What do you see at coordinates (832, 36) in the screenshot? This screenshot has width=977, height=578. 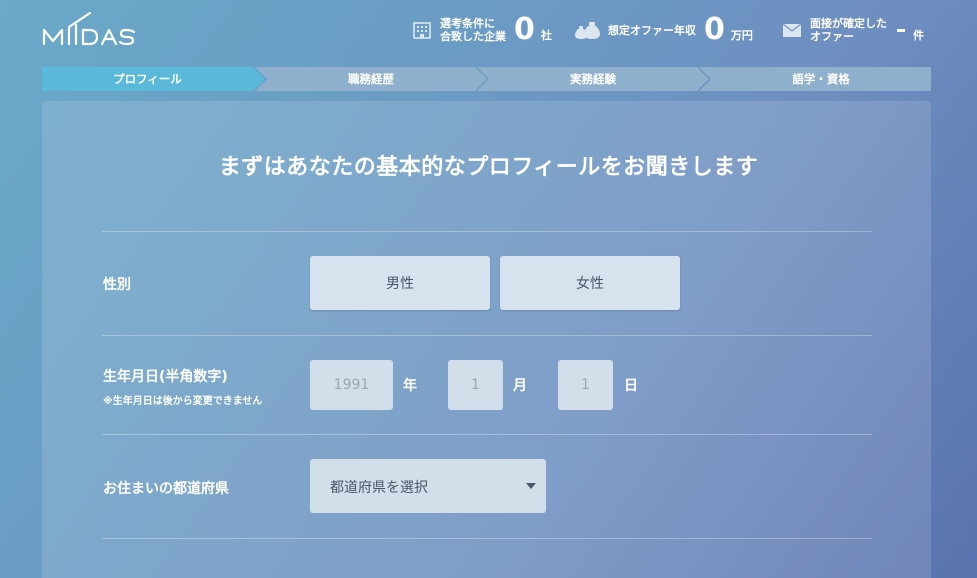 I see `stat-label: オファー` at bounding box center [832, 36].